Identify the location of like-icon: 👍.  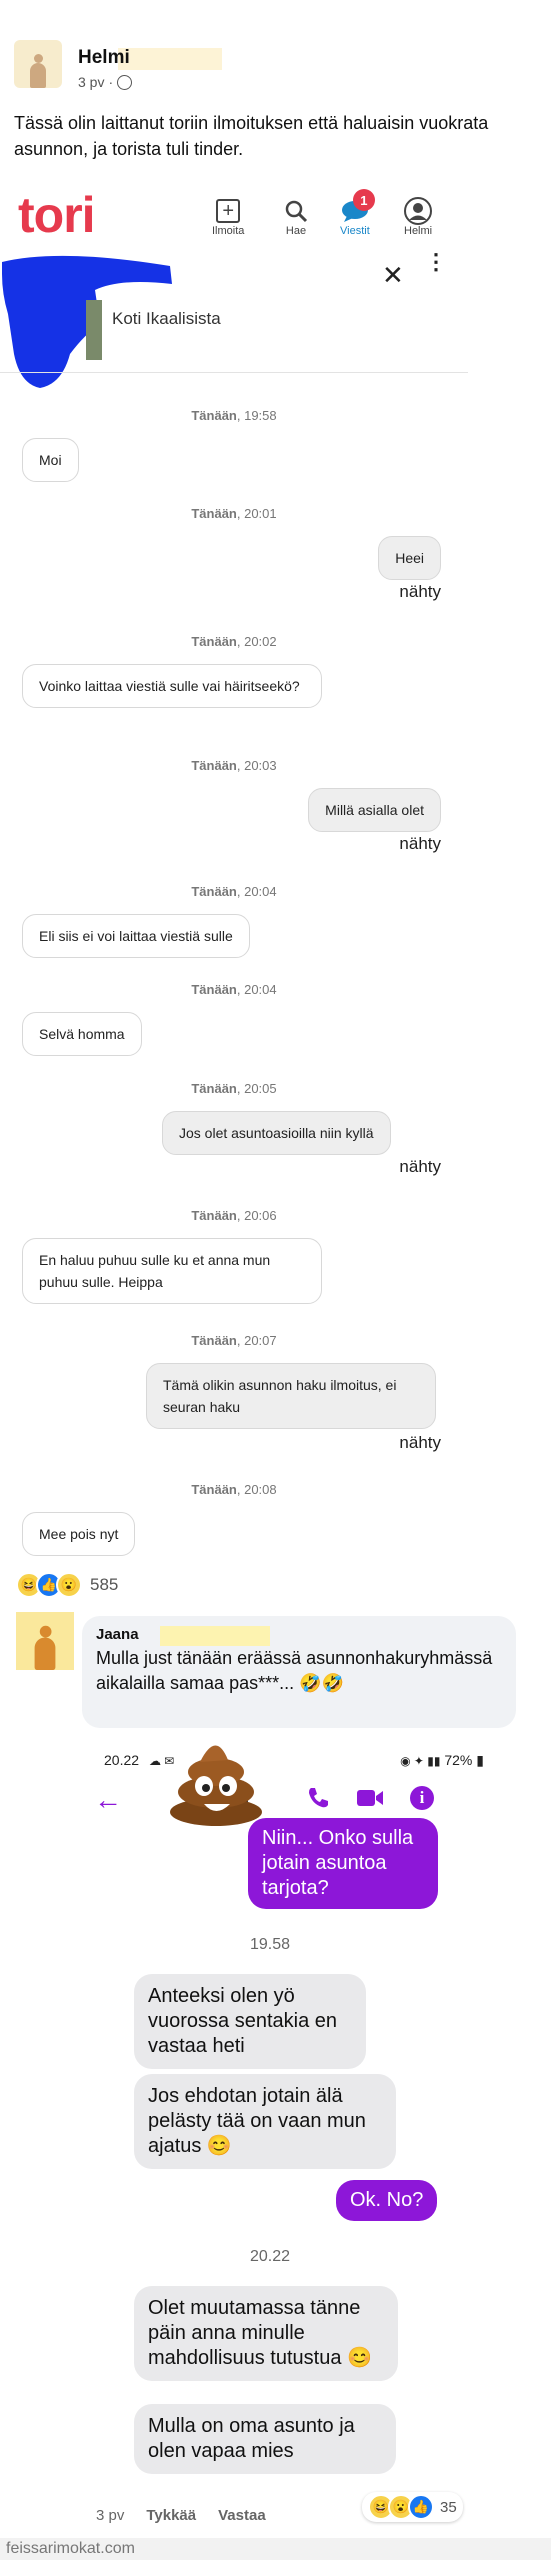
(421, 2507).